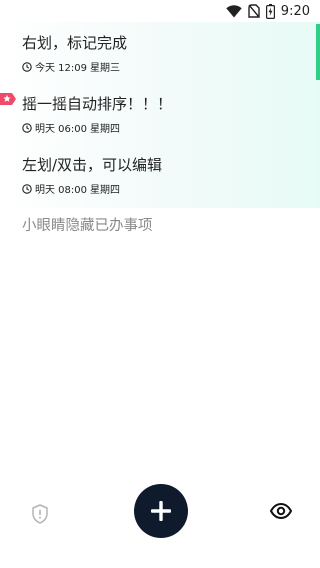 The width and height of the screenshot is (320, 568). I want to click on task-meta: 今天 12:09 星期三, so click(71, 66).